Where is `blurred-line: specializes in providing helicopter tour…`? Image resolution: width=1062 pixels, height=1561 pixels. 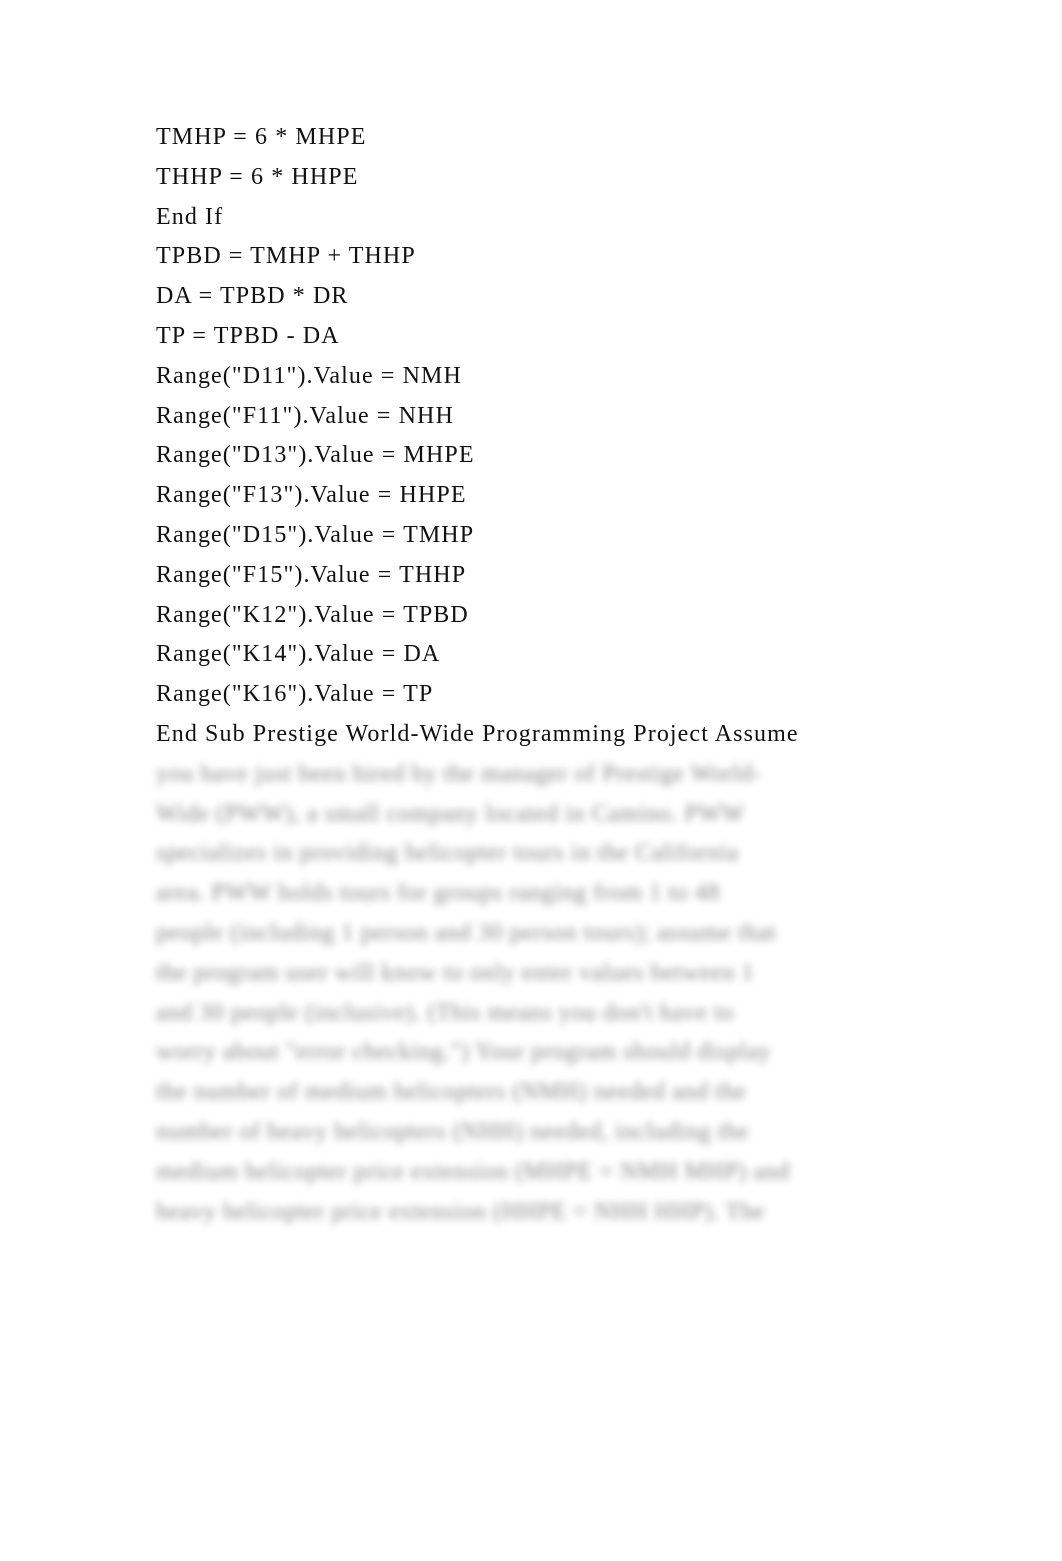 blurred-line: specializes in providing helicopter tour… is located at coordinates (447, 853).